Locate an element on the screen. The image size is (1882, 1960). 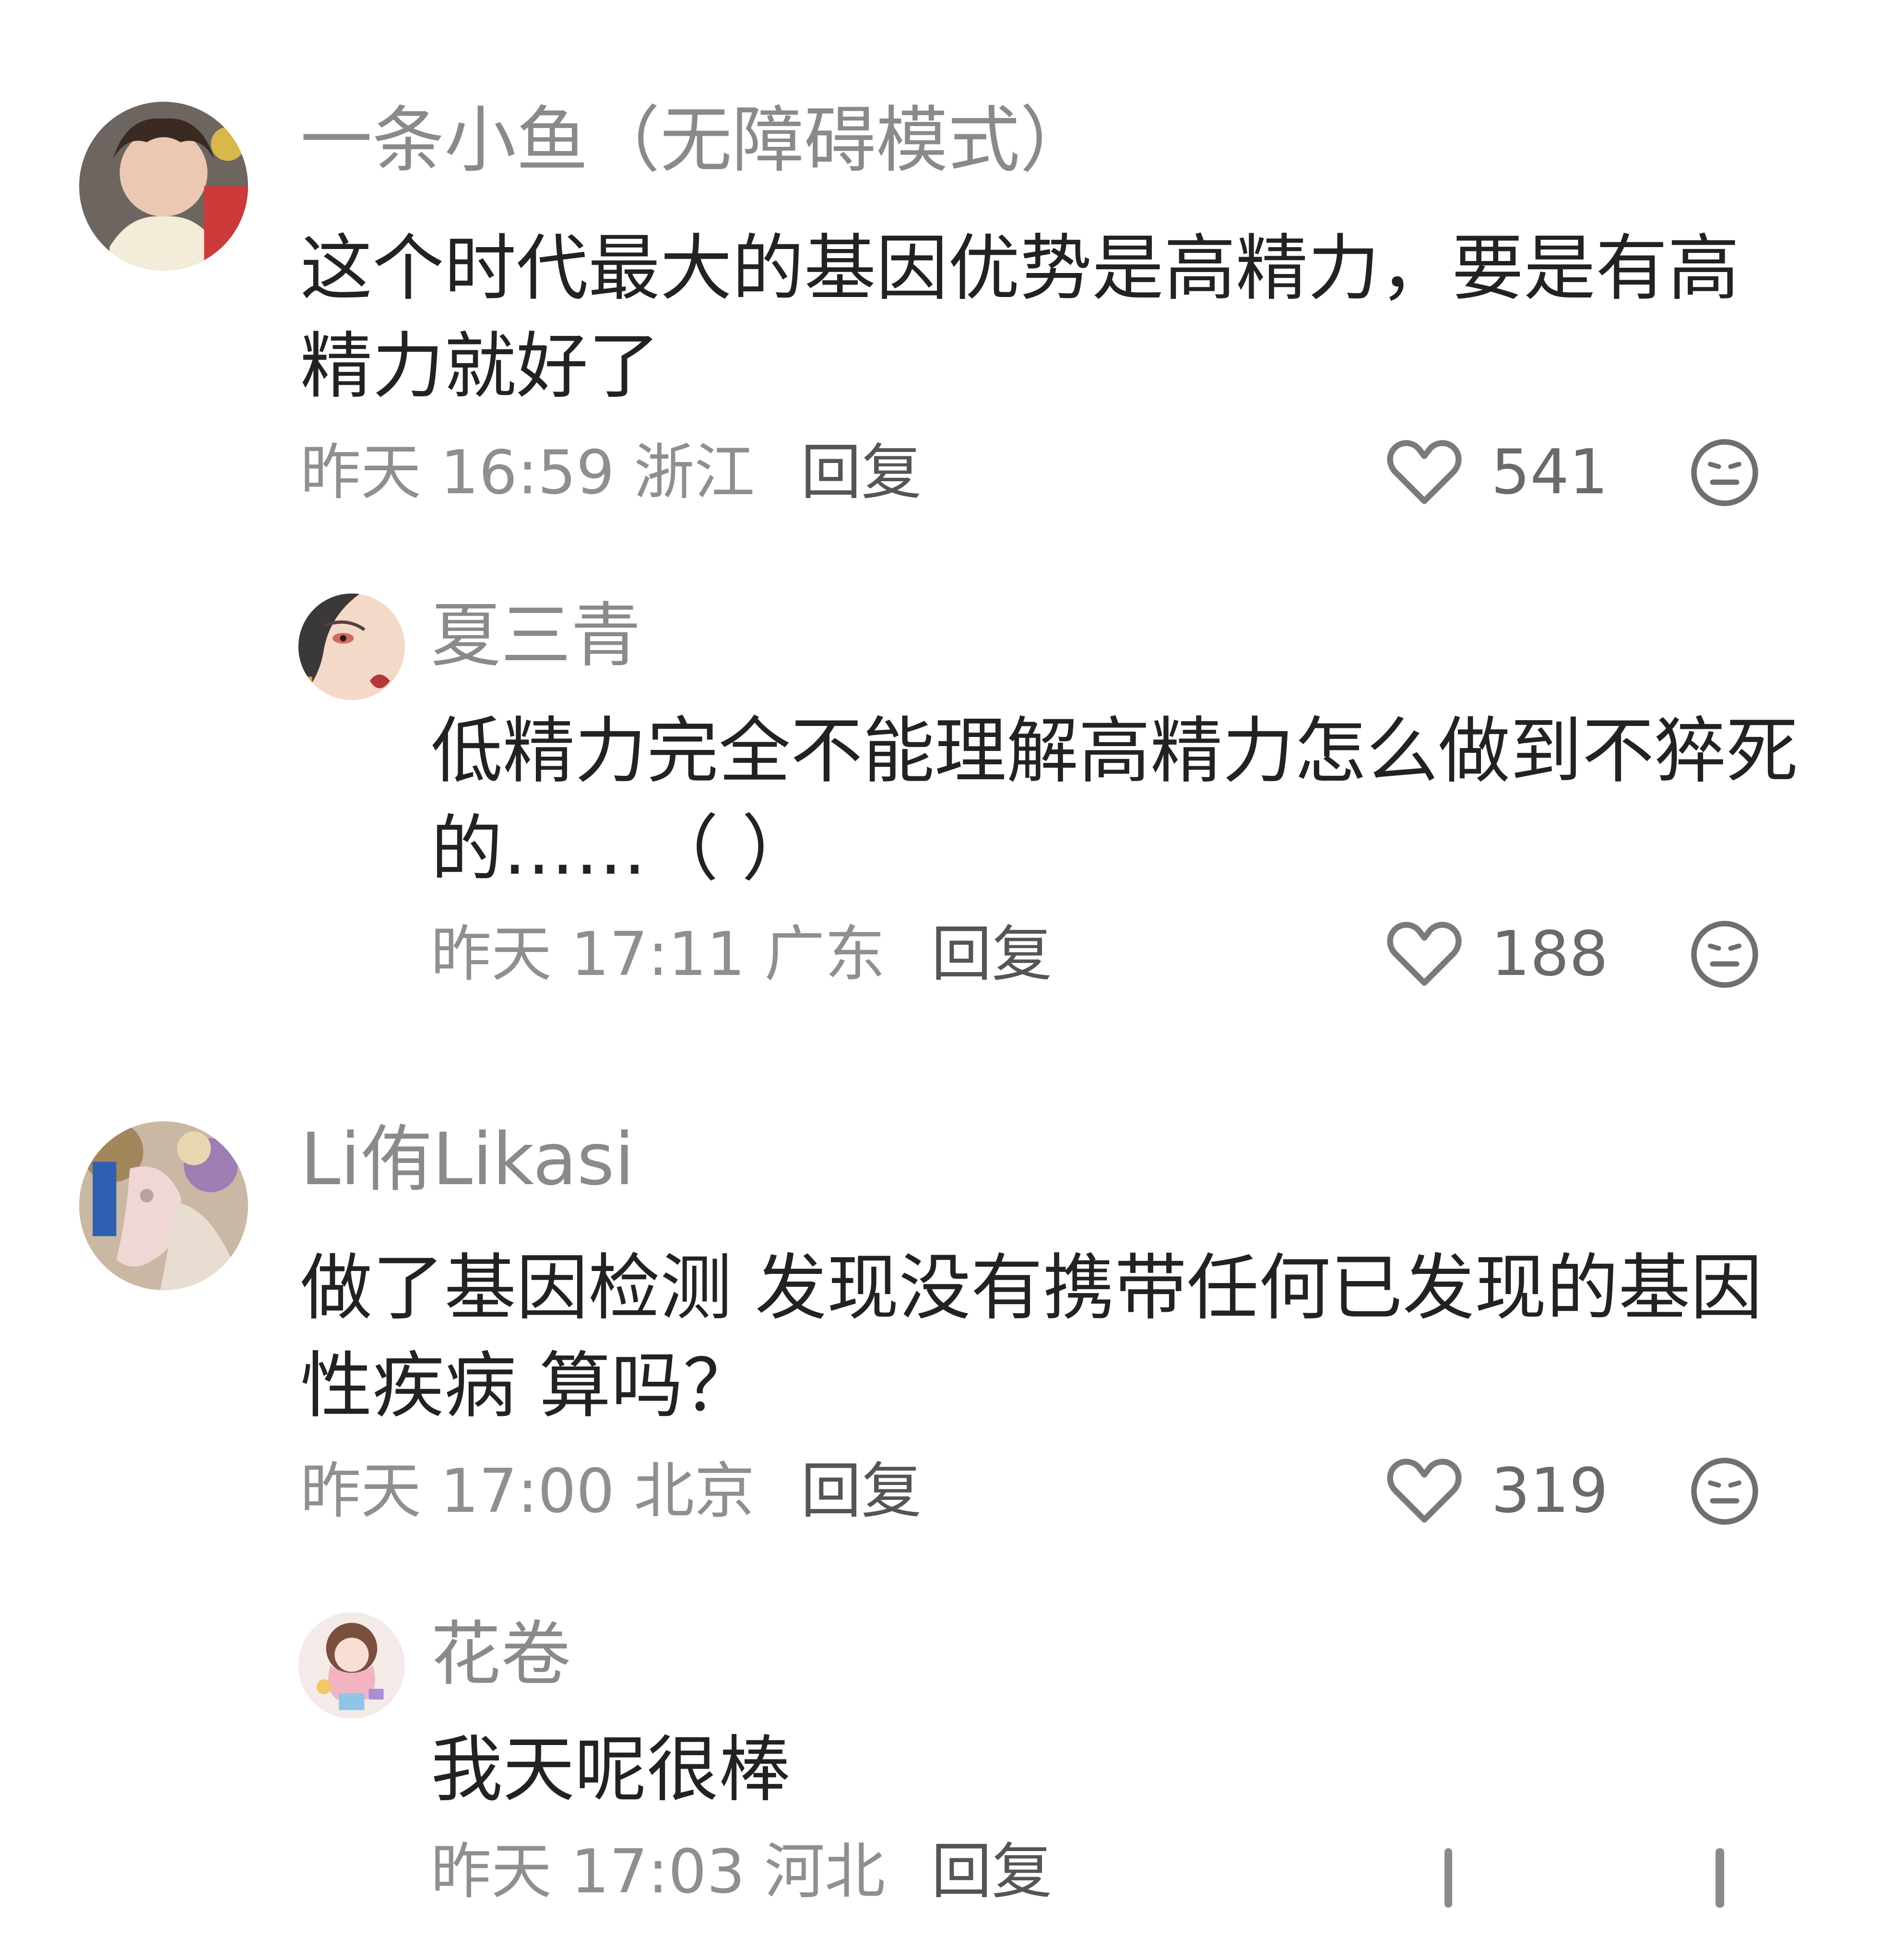
comment-text: 低精力完全不能理解高精力怎么做到不猝死的……（ ） is located at coordinates (1115, 800).